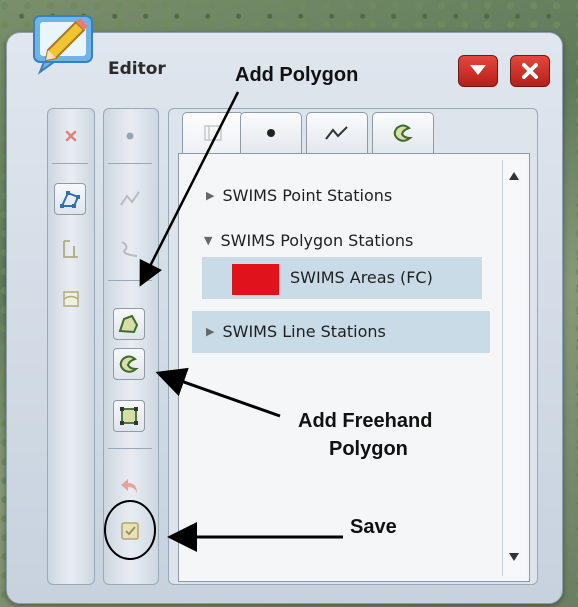 The width and height of the screenshot is (578, 607). Describe the element at coordinates (365, 421) in the screenshot. I see `annotation-add-freehand: Add Freehand` at that location.